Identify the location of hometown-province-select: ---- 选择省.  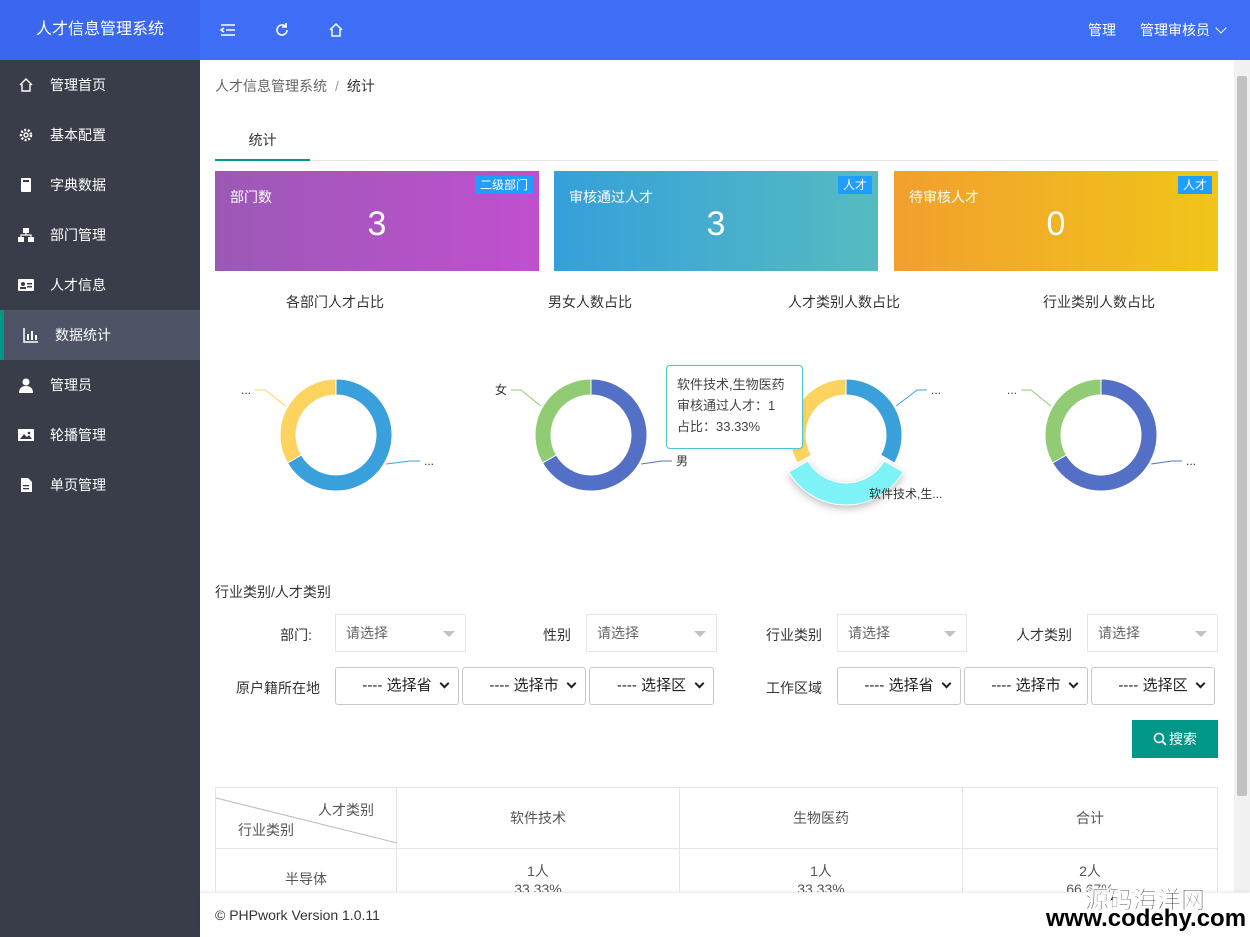
(397, 686).